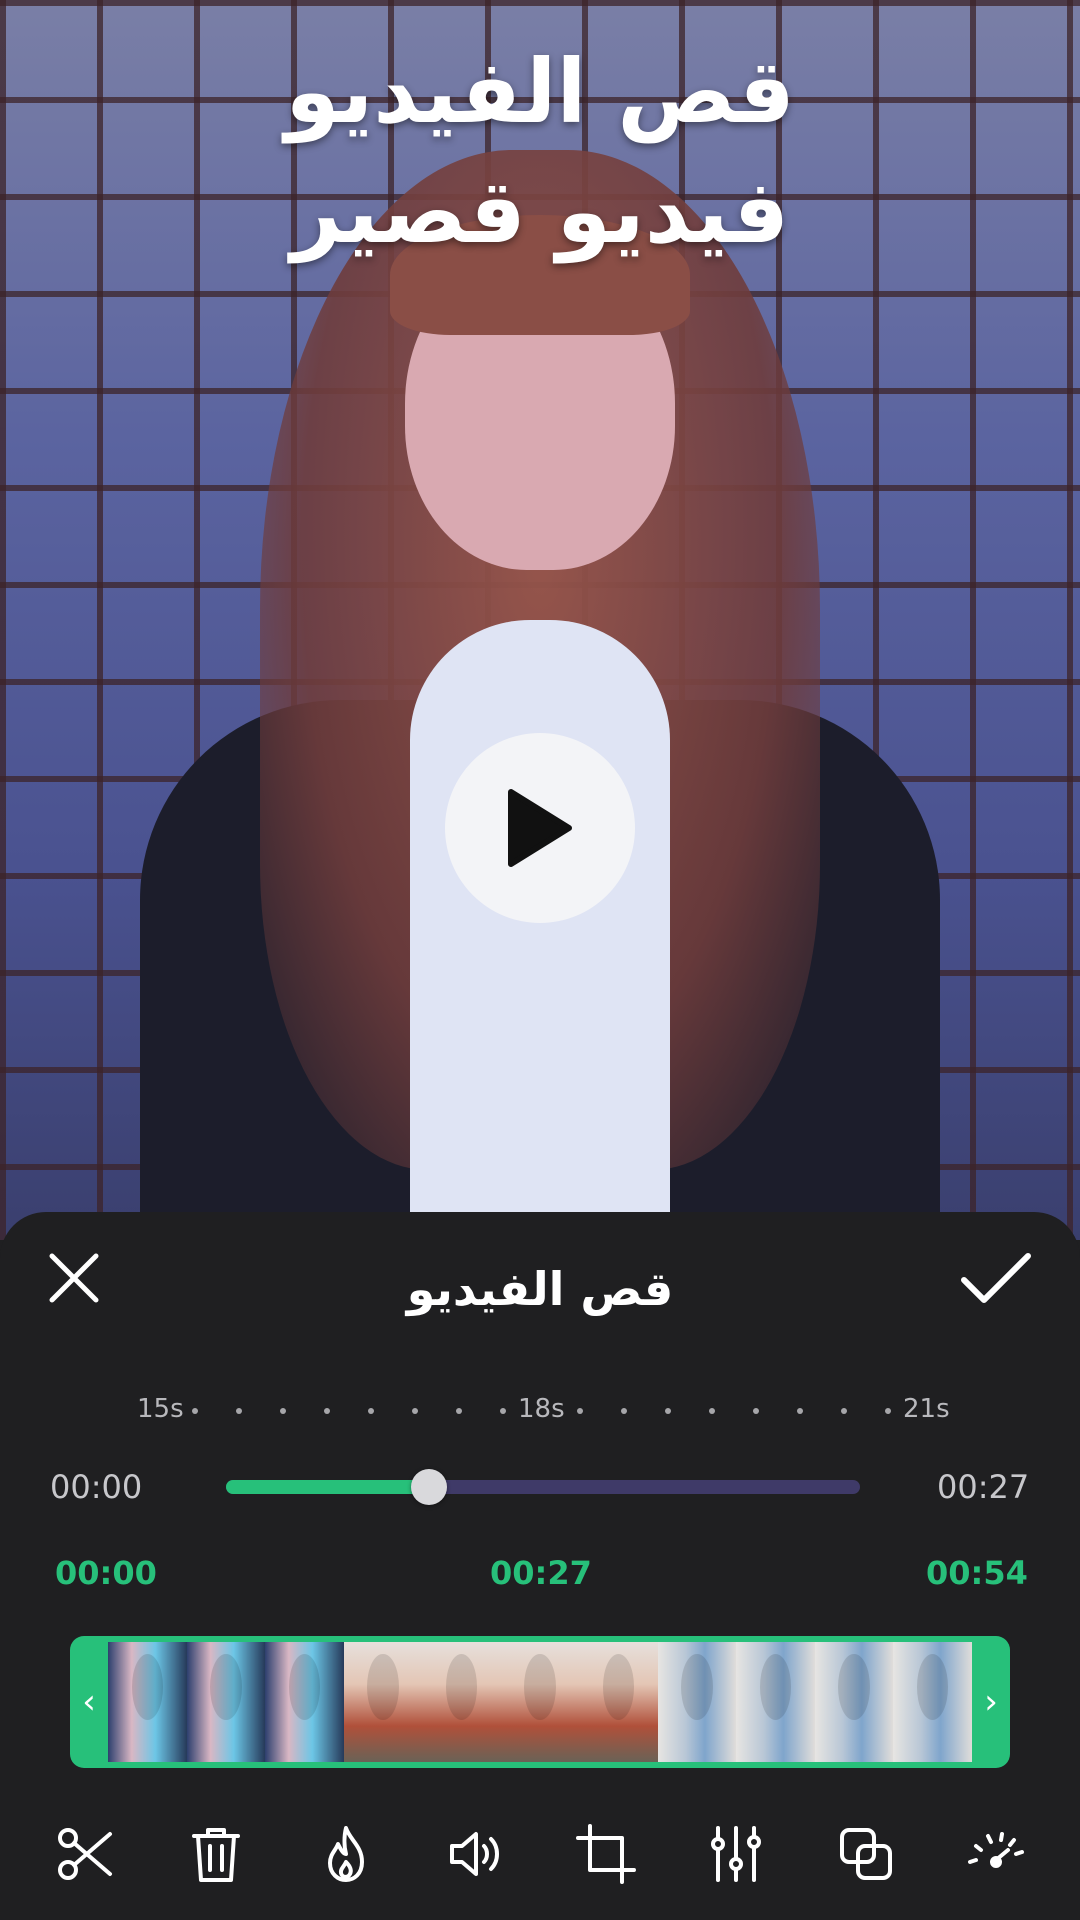 The image size is (1080, 1920). Describe the element at coordinates (540, 211) in the screenshot. I see `overlay-title-line-2: فيديو قصير` at that location.